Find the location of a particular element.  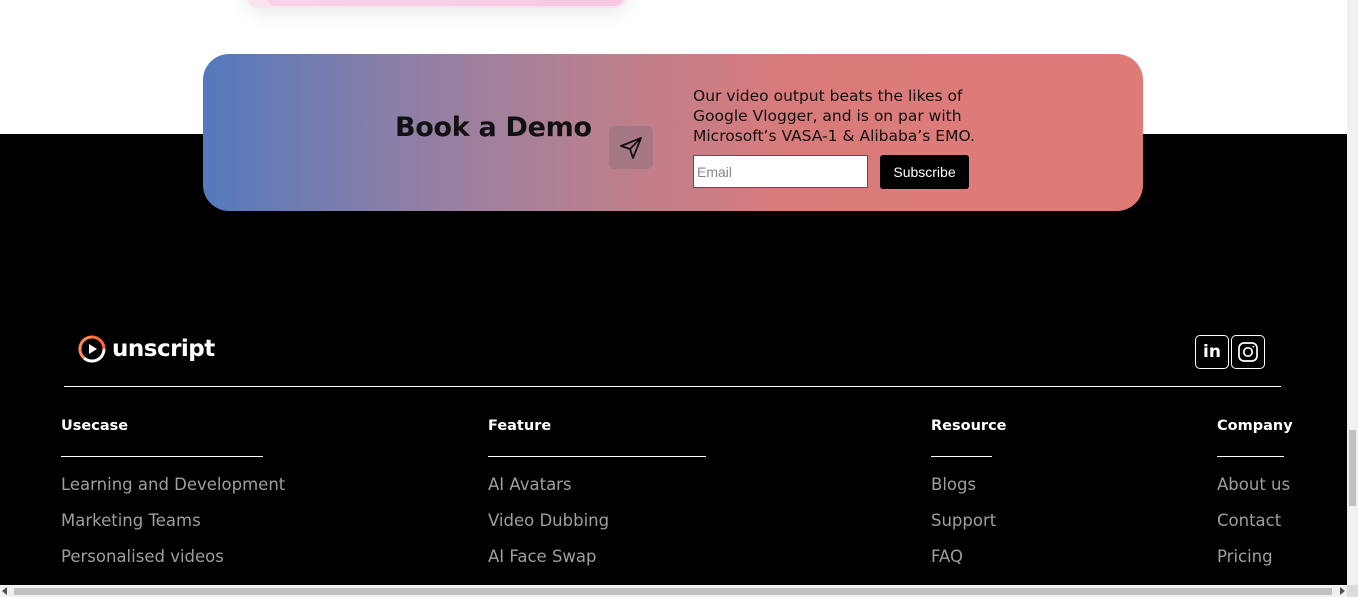

subscribe-button: Subscribe is located at coordinates (924, 172).